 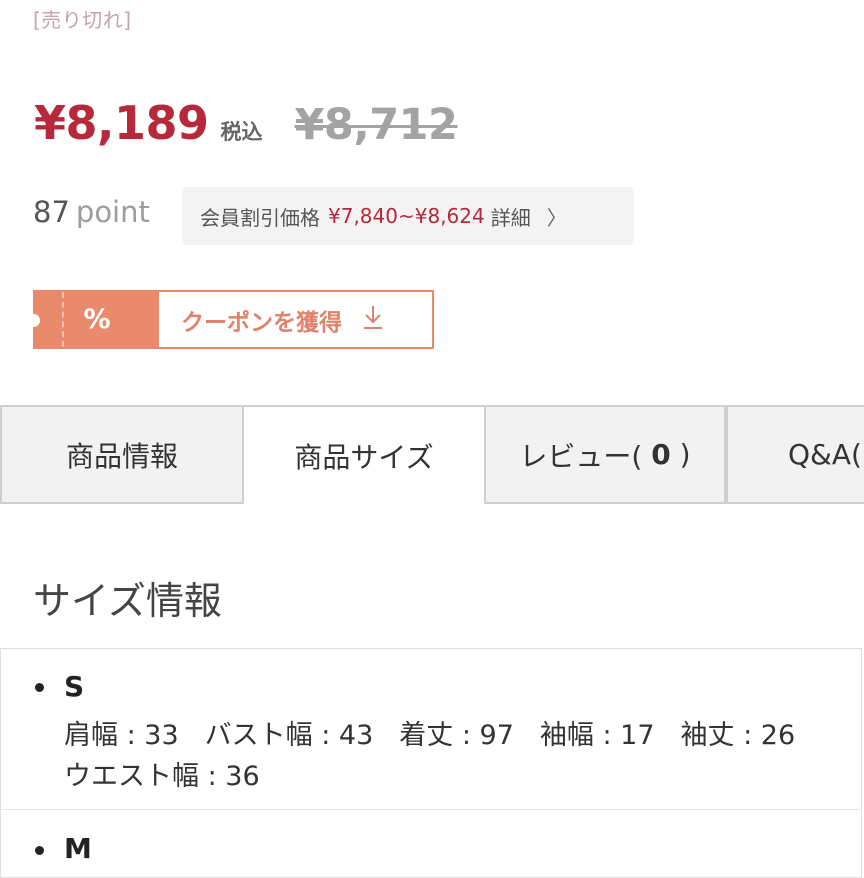 I want to click on tab-reviews: レビュー( 0 ), so click(x=605, y=454).